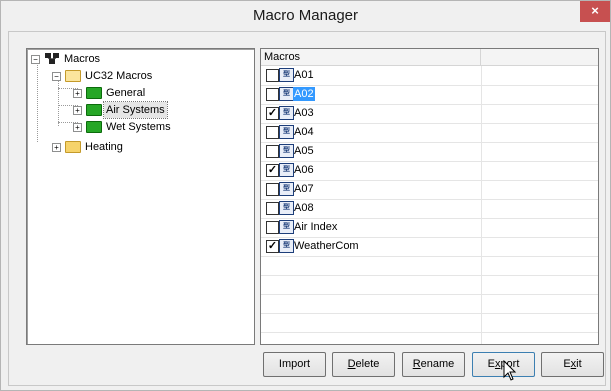 The height and width of the screenshot is (391, 611). I want to click on exit-label: it, so click(579, 364).